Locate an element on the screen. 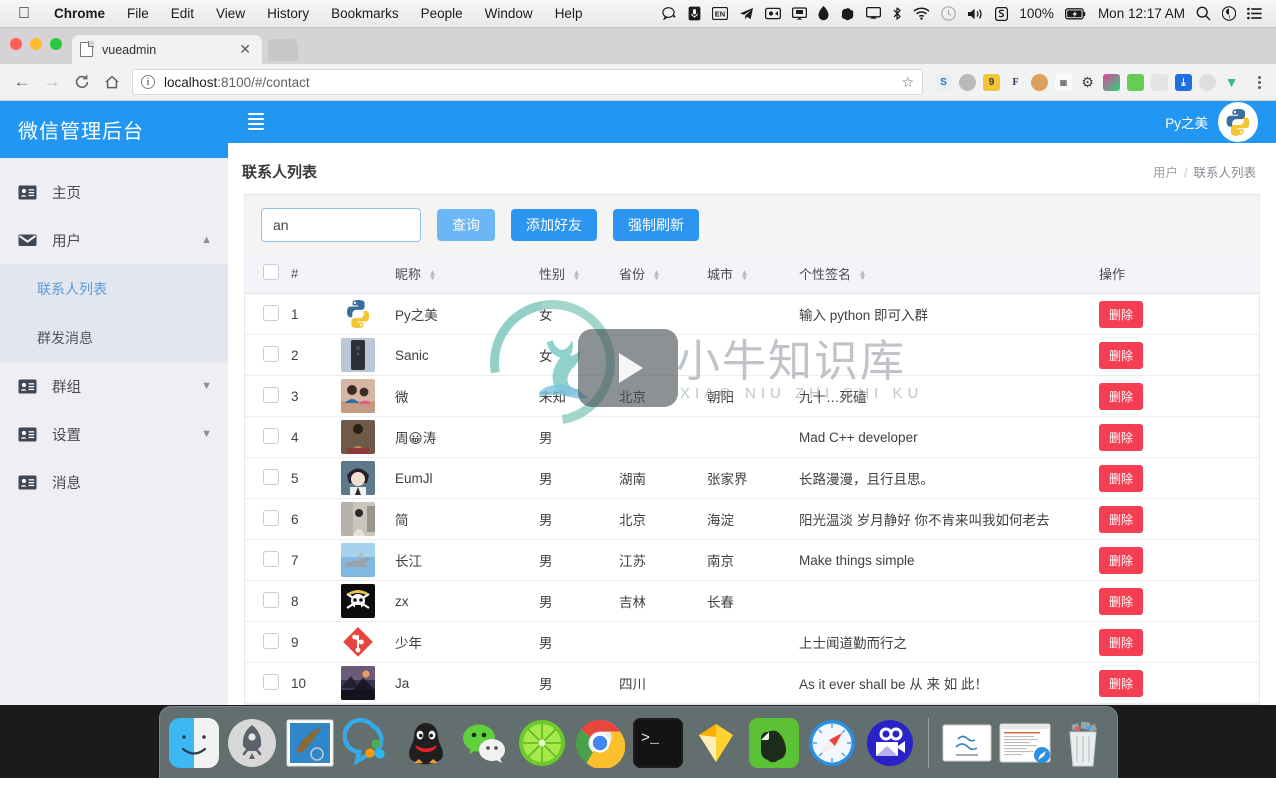 This screenshot has height=798, width=1276. dock-icon-qq is located at coordinates (426, 743).